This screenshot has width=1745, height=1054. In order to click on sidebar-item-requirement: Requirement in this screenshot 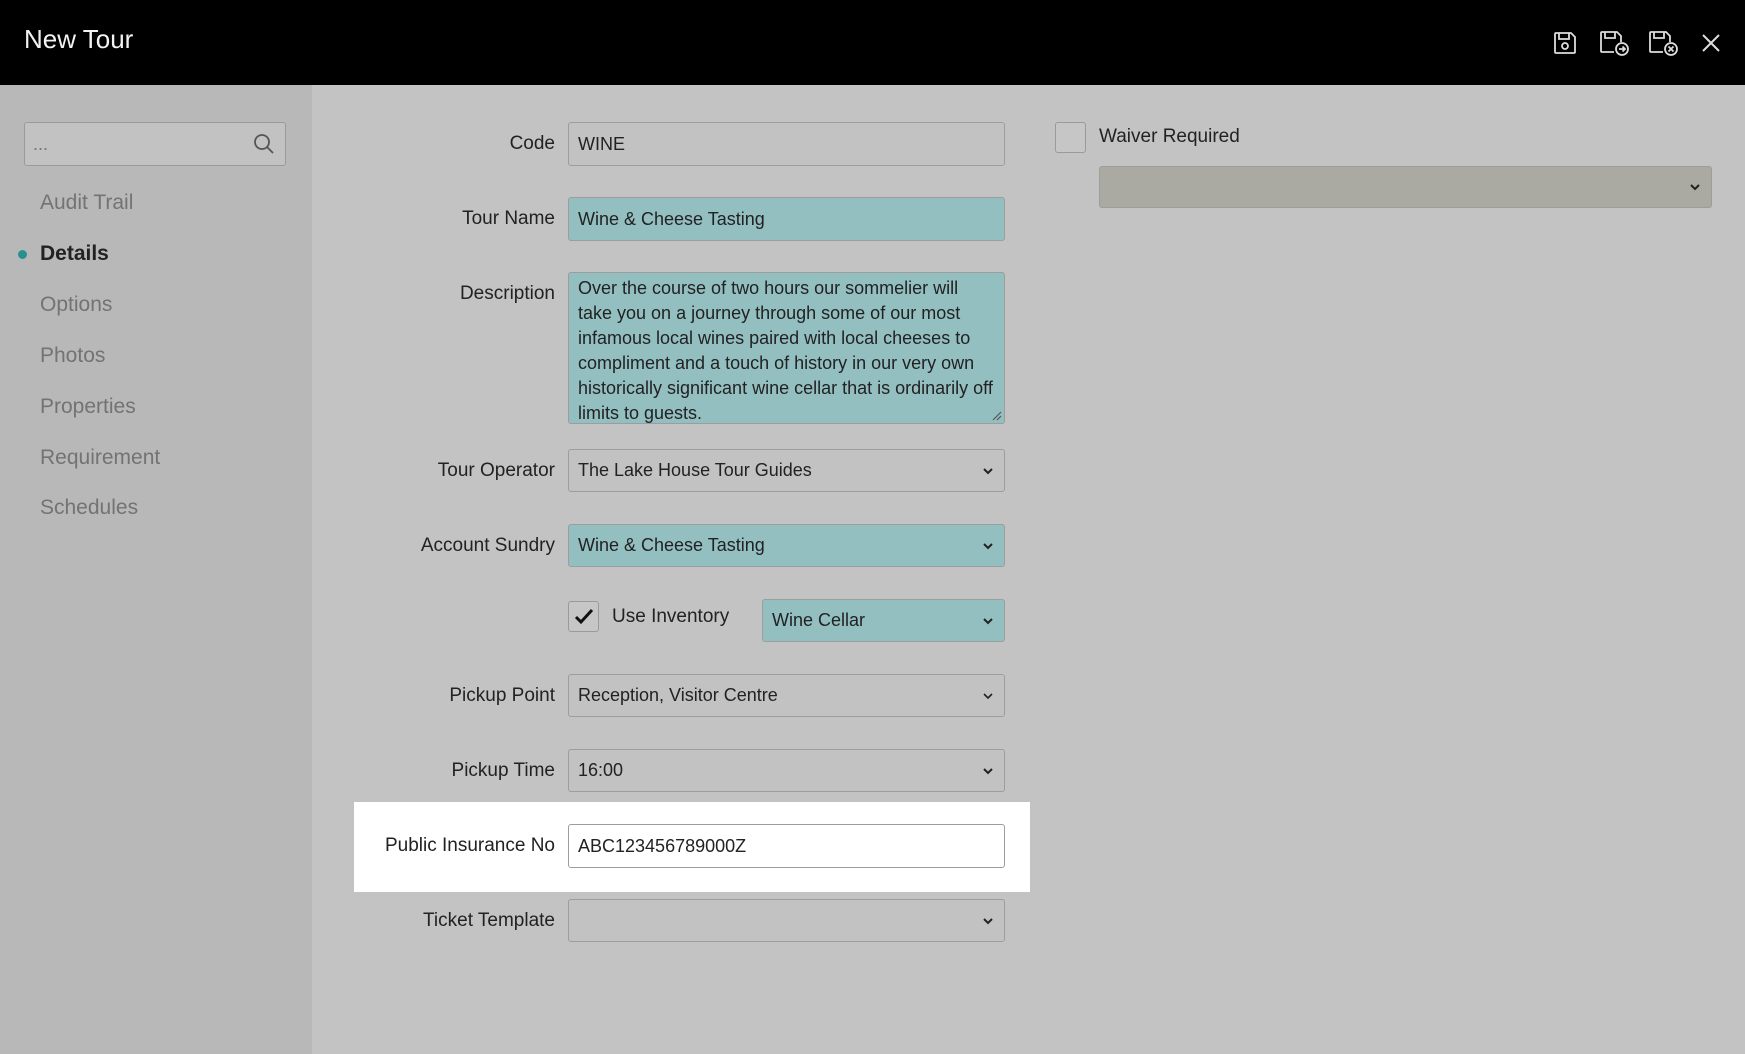, I will do `click(100, 458)`.